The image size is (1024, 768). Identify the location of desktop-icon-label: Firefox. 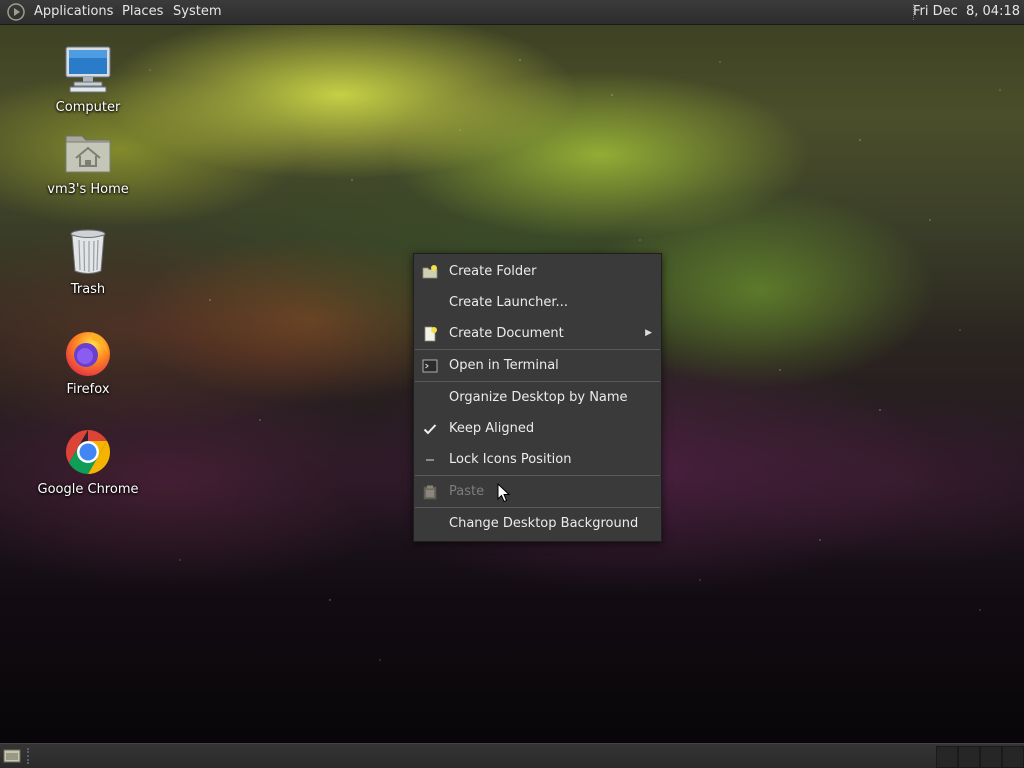
(88, 389).